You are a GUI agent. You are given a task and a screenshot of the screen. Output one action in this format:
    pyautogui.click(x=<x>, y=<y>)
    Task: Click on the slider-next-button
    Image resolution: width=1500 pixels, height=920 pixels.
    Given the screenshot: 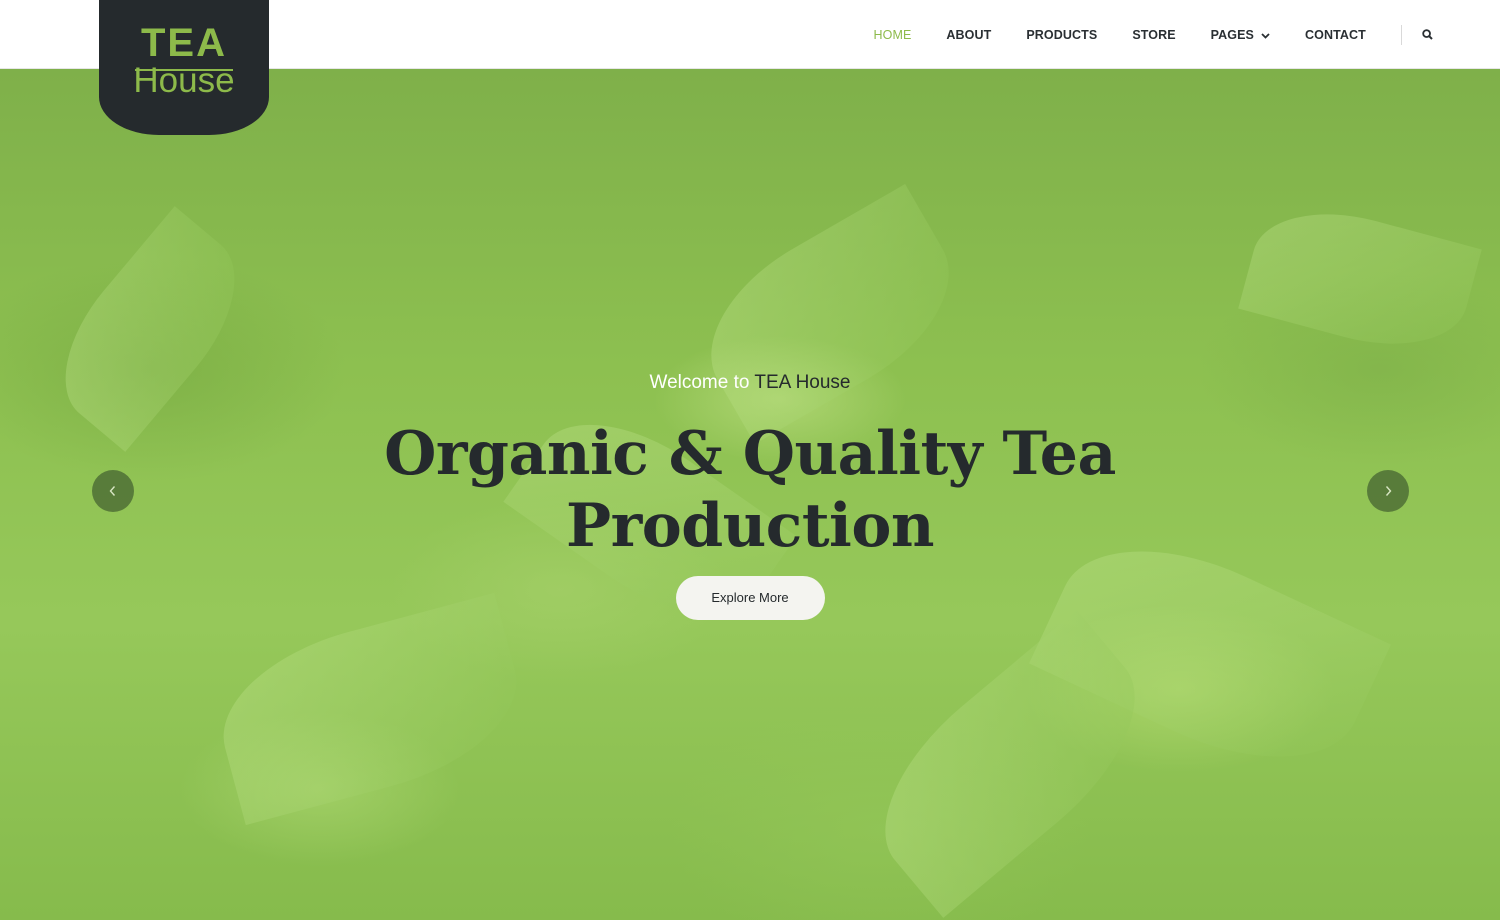 What is the action you would take?
    pyautogui.click(x=1388, y=491)
    